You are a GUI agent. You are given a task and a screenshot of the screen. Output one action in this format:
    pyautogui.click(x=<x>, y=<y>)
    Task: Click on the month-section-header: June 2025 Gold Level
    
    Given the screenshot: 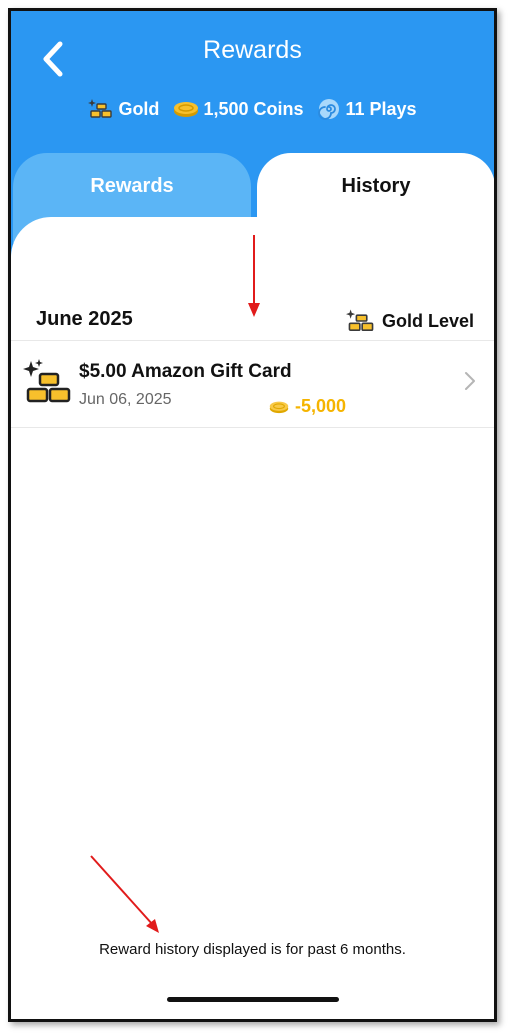 What is the action you would take?
    pyautogui.click(x=252, y=320)
    